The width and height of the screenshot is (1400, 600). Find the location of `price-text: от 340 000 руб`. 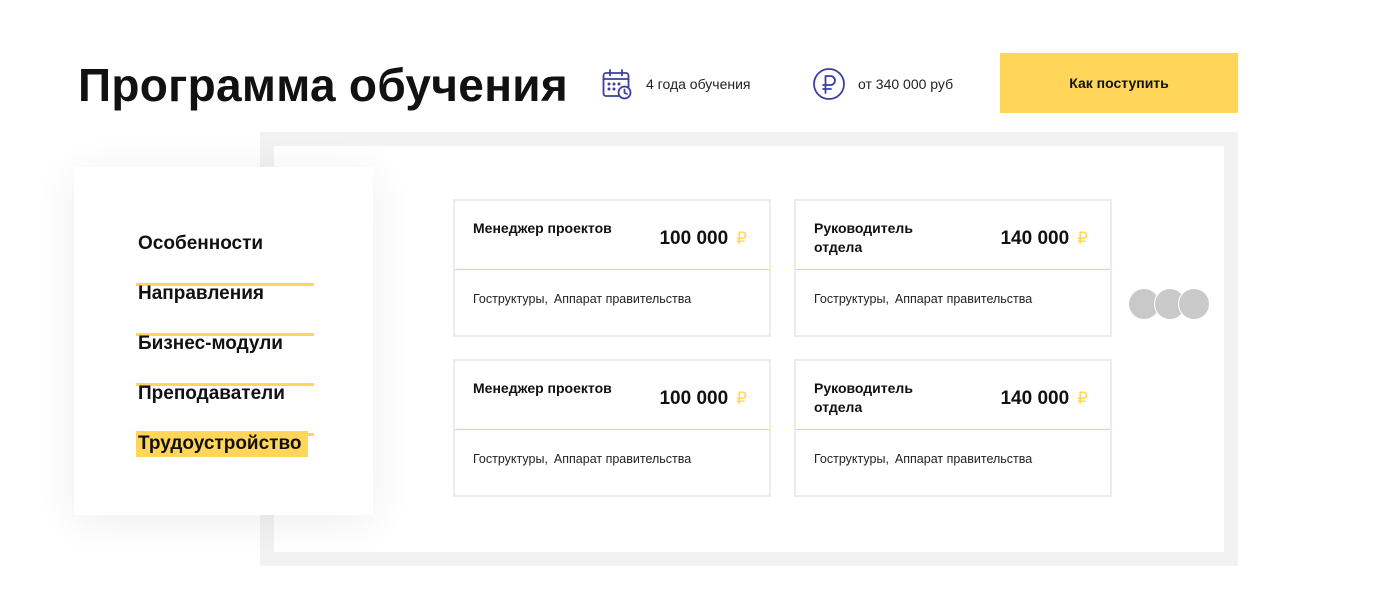

price-text: от 340 000 руб is located at coordinates (906, 84).